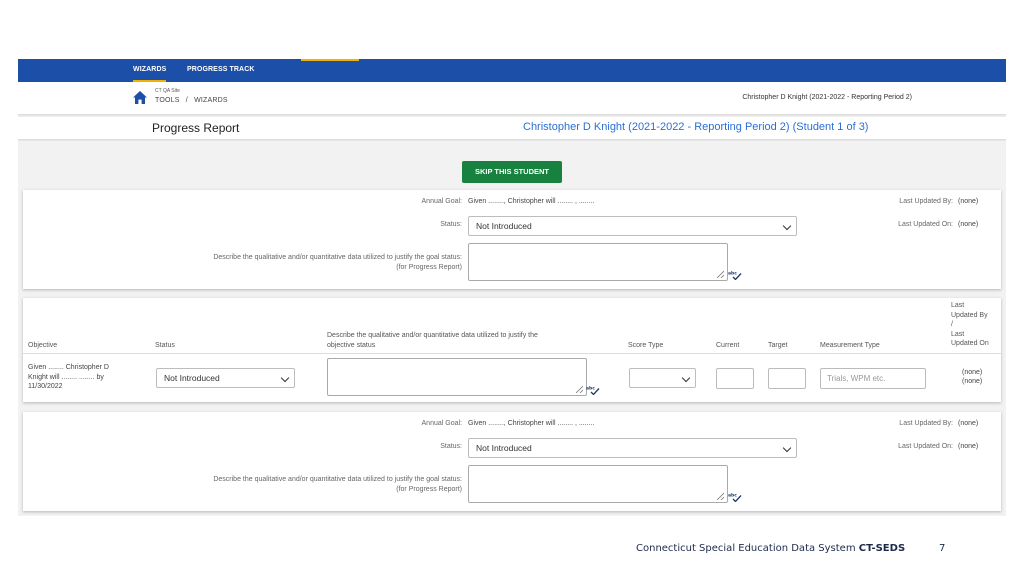  I want to click on nav-accent-mark, so click(330, 60).